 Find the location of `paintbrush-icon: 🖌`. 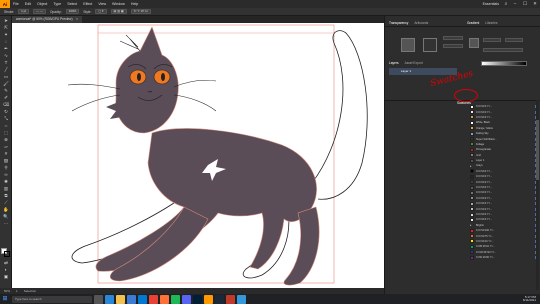

paintbrush-icon: 🖌 is located at coordinates (6, 84).